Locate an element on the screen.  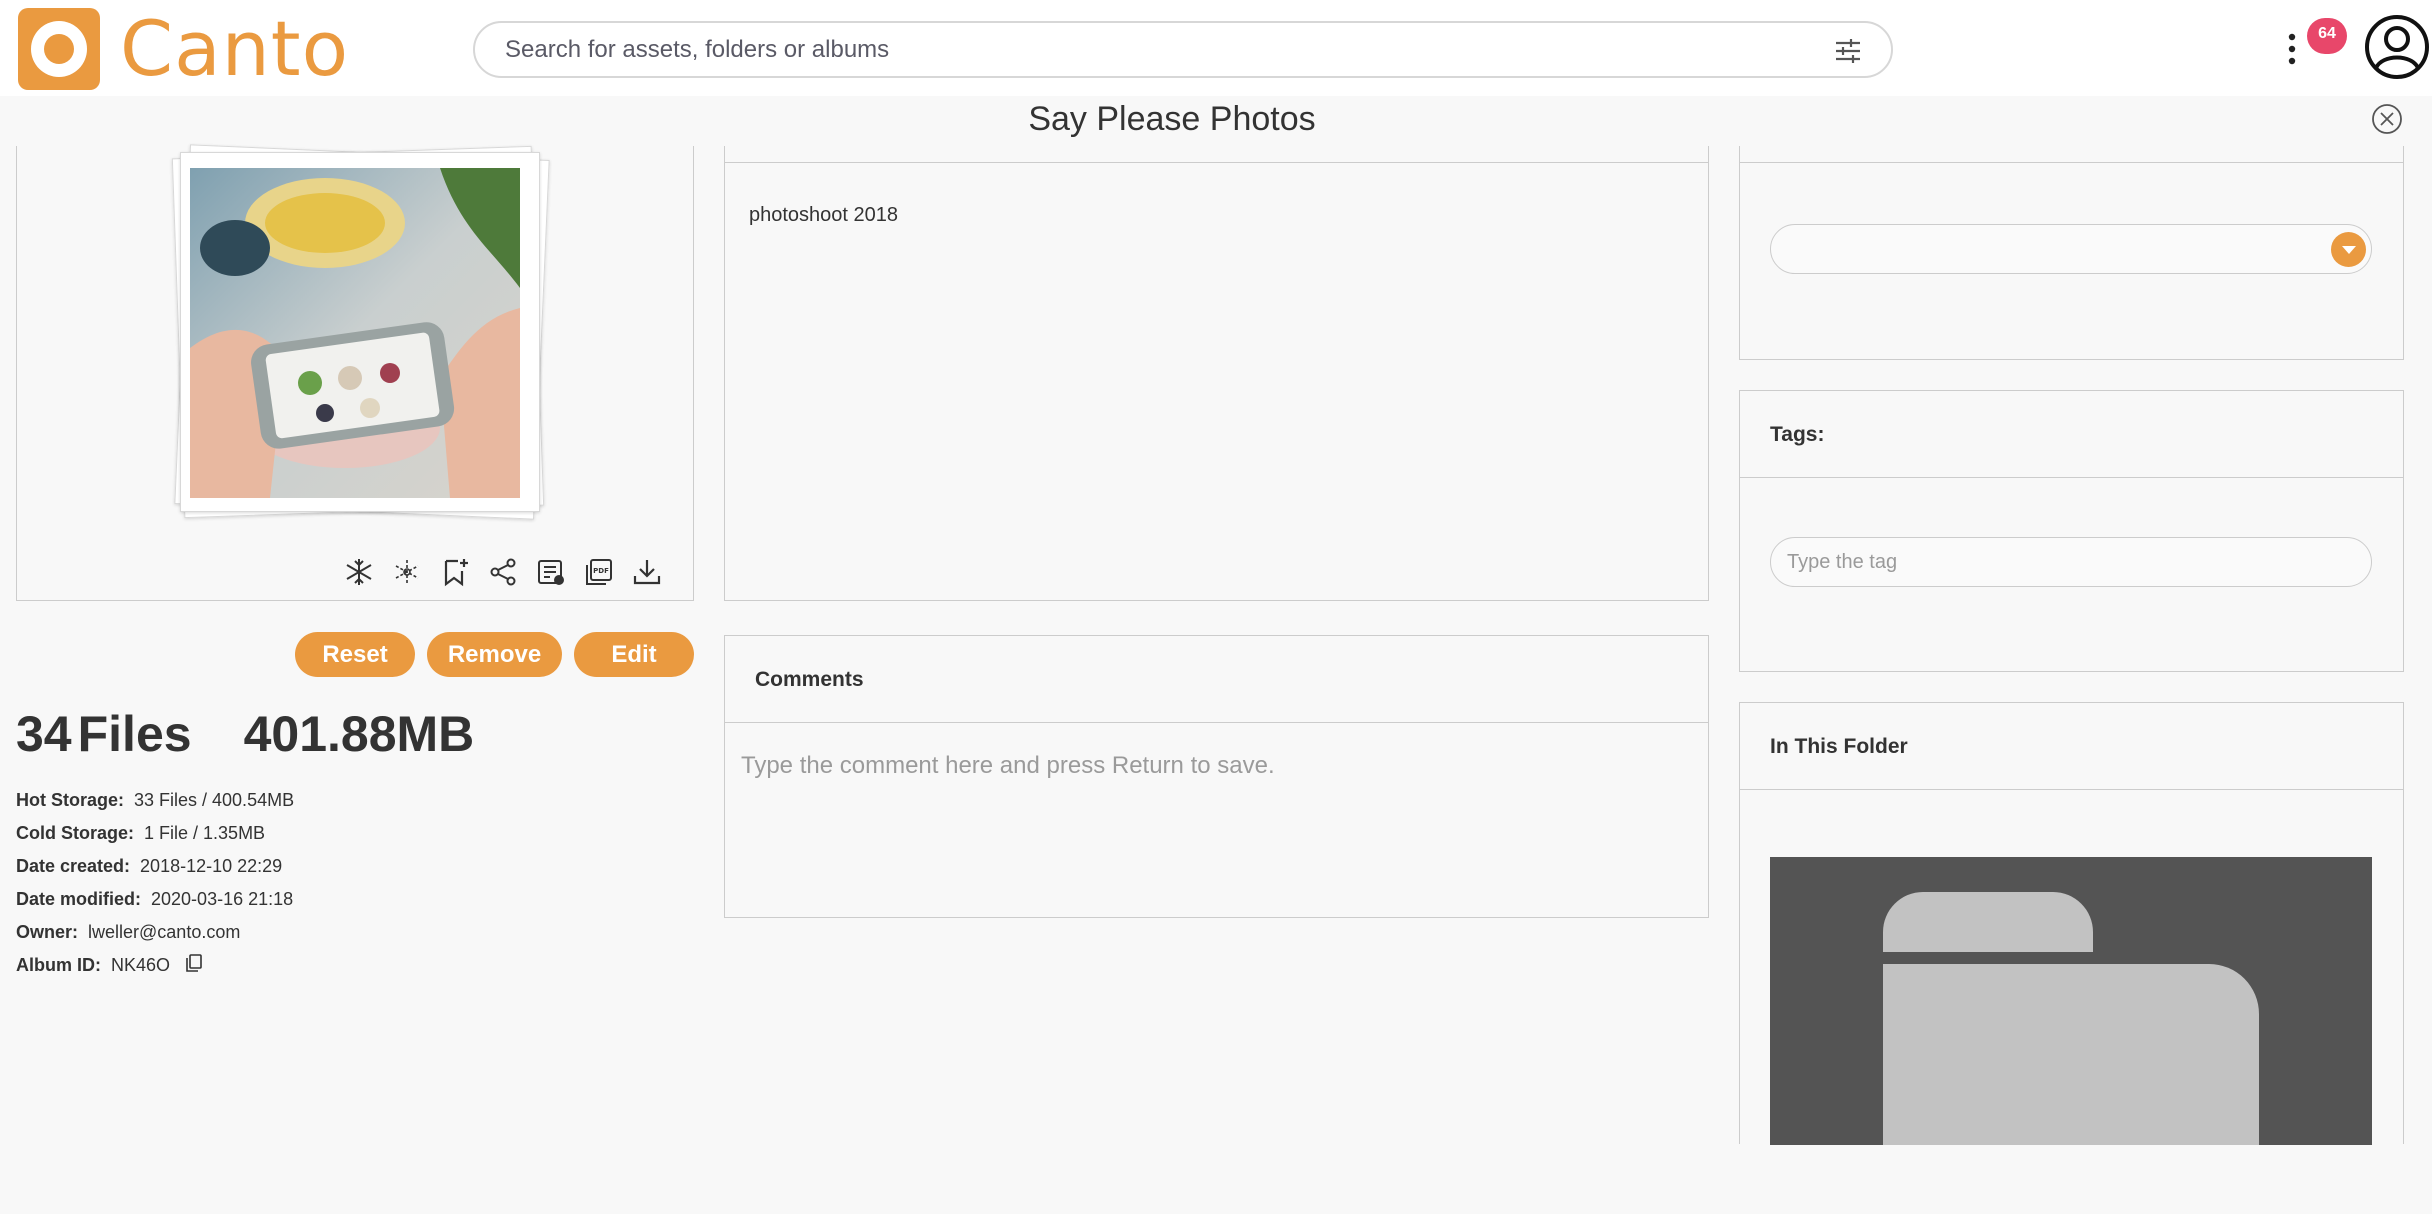
album-description: photoshoot 2018 is located at coordinates (823, 215).